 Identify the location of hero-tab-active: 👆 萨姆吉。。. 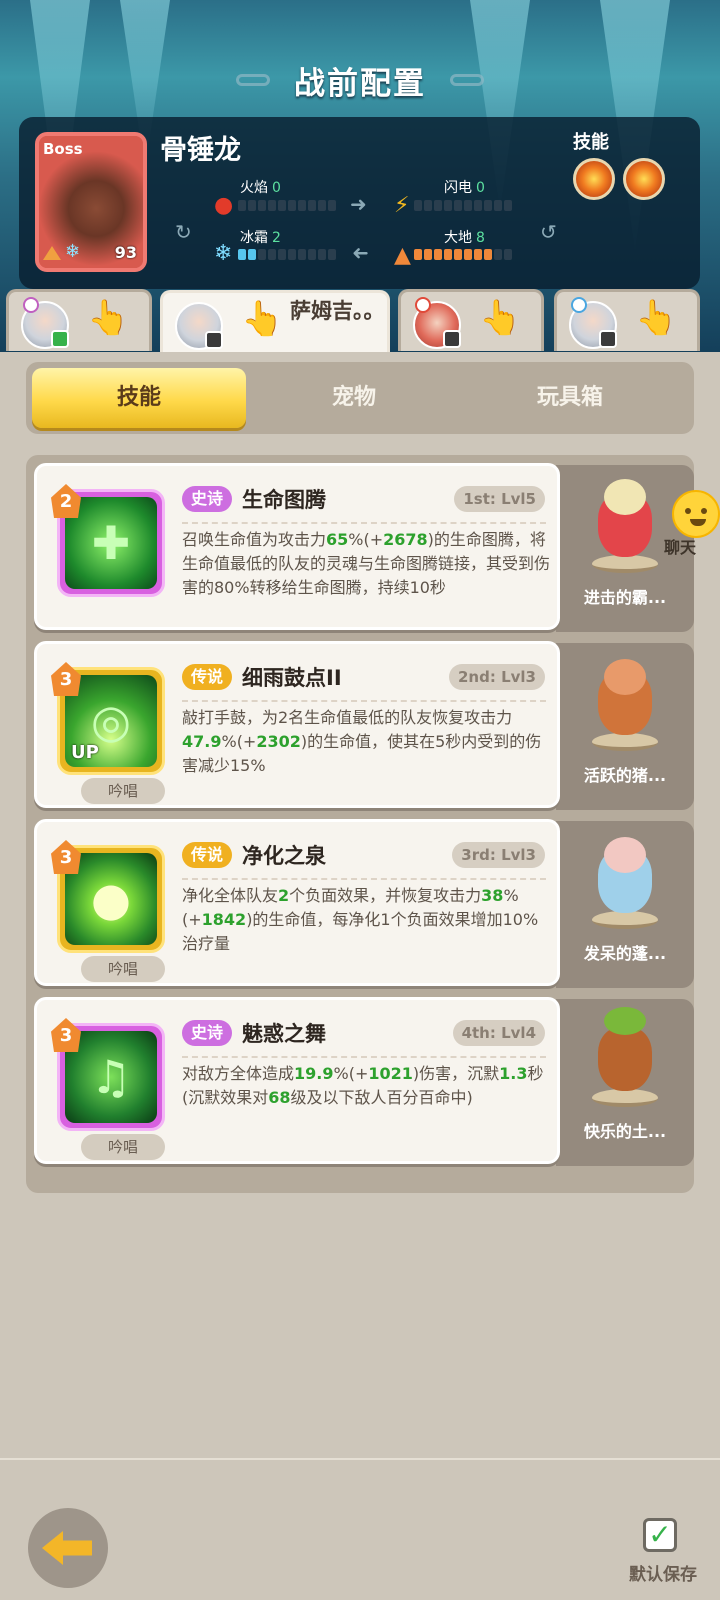
(275, 322).